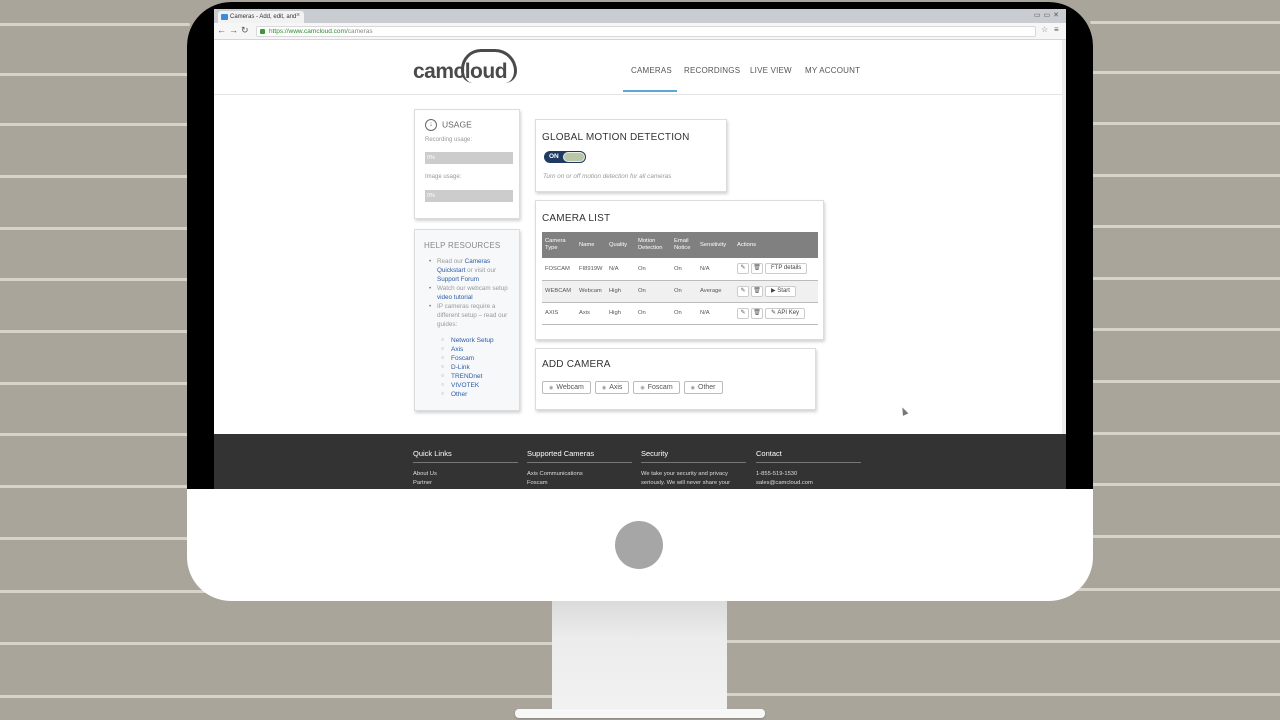 This screenshot has height=720, width=1280. Describe the element at coordinates (298, 15) in the screenshot. I see `close-icon: ×` at that location.